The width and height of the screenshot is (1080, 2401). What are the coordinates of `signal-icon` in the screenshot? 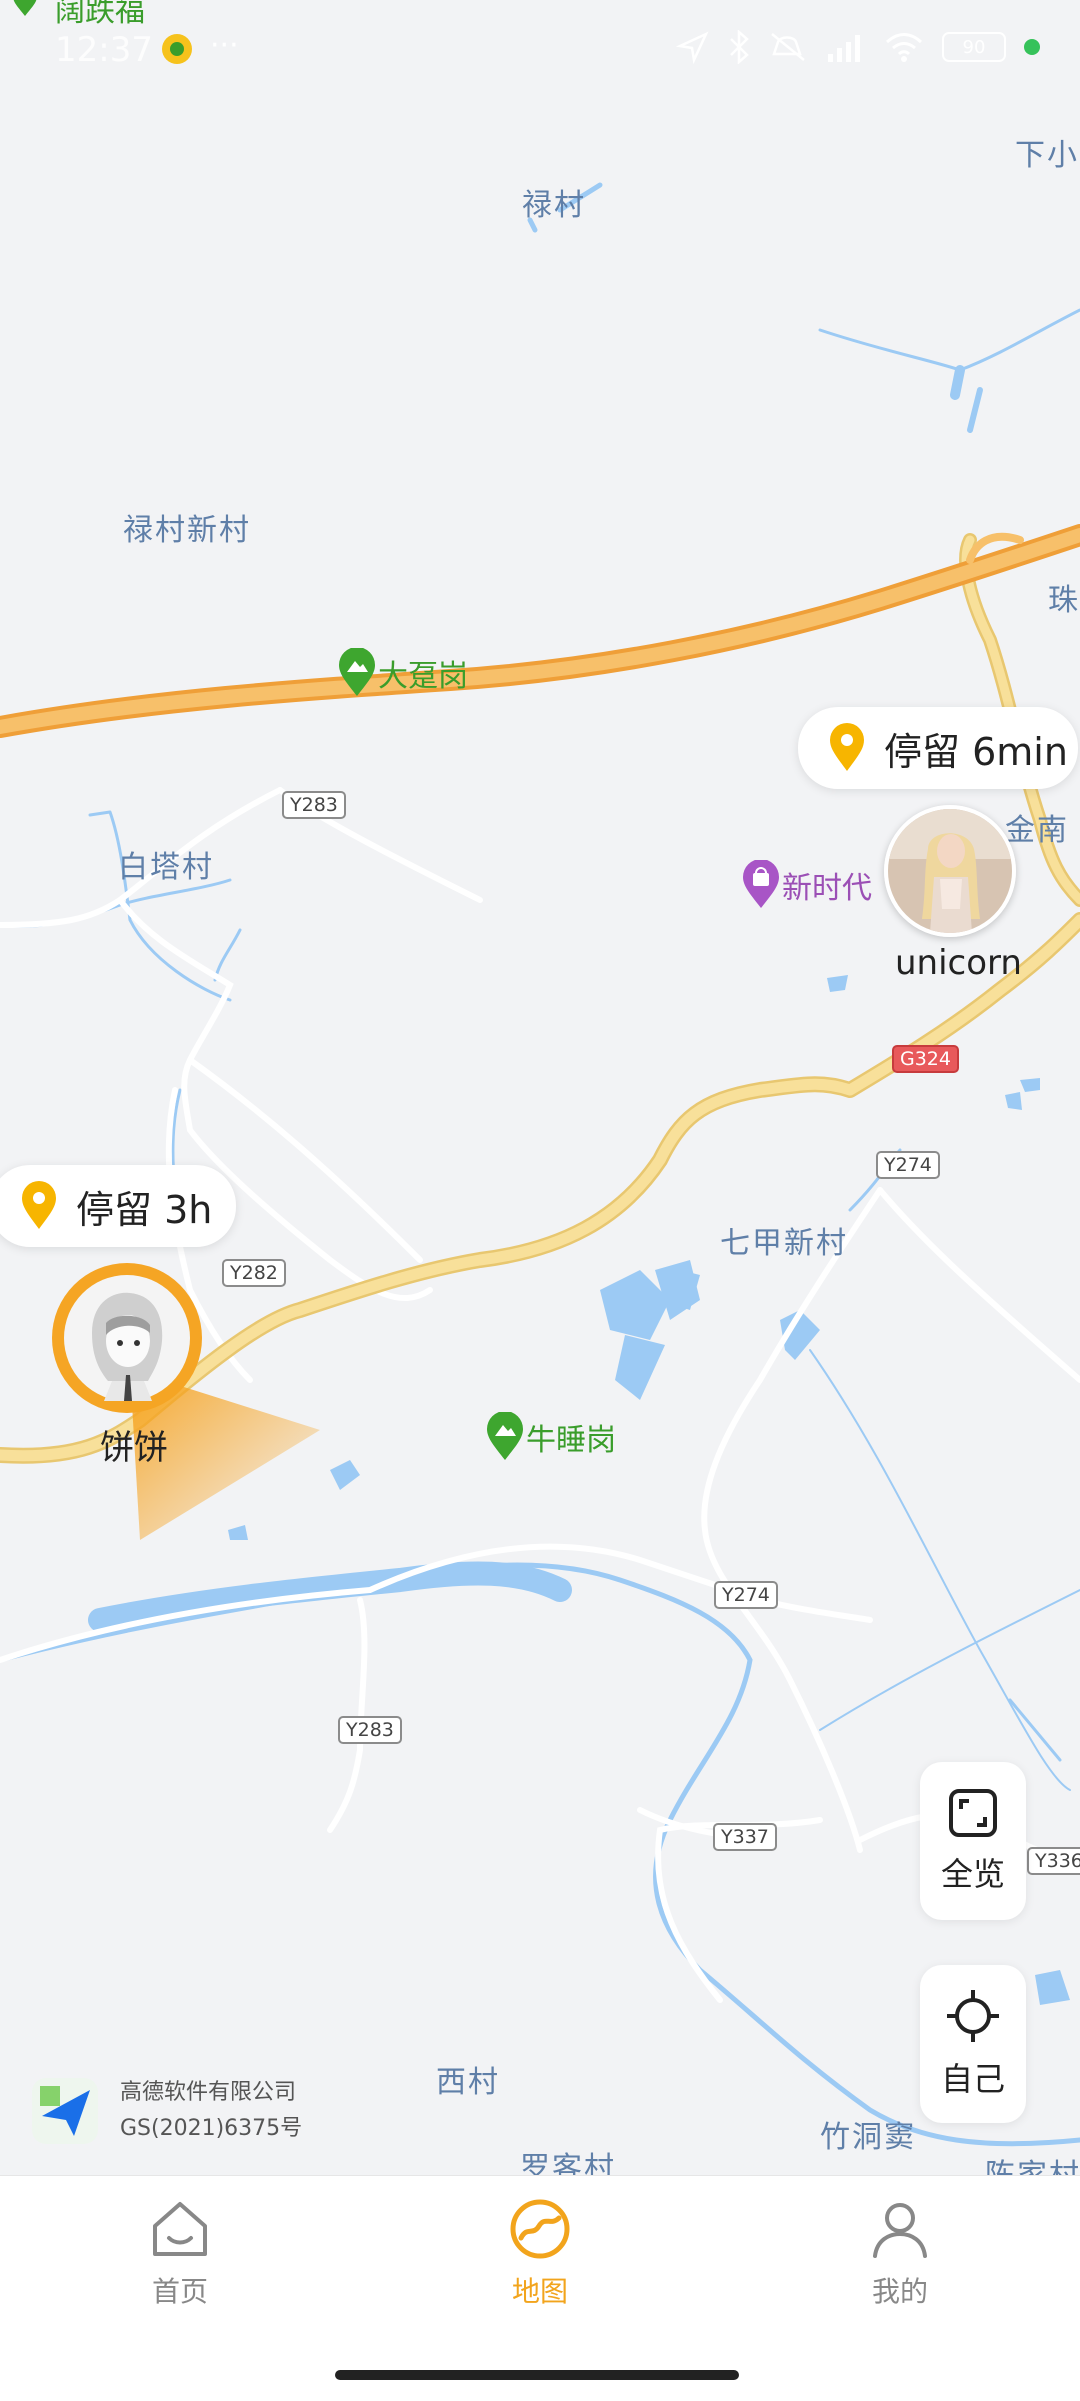 It's located at (844, 48).